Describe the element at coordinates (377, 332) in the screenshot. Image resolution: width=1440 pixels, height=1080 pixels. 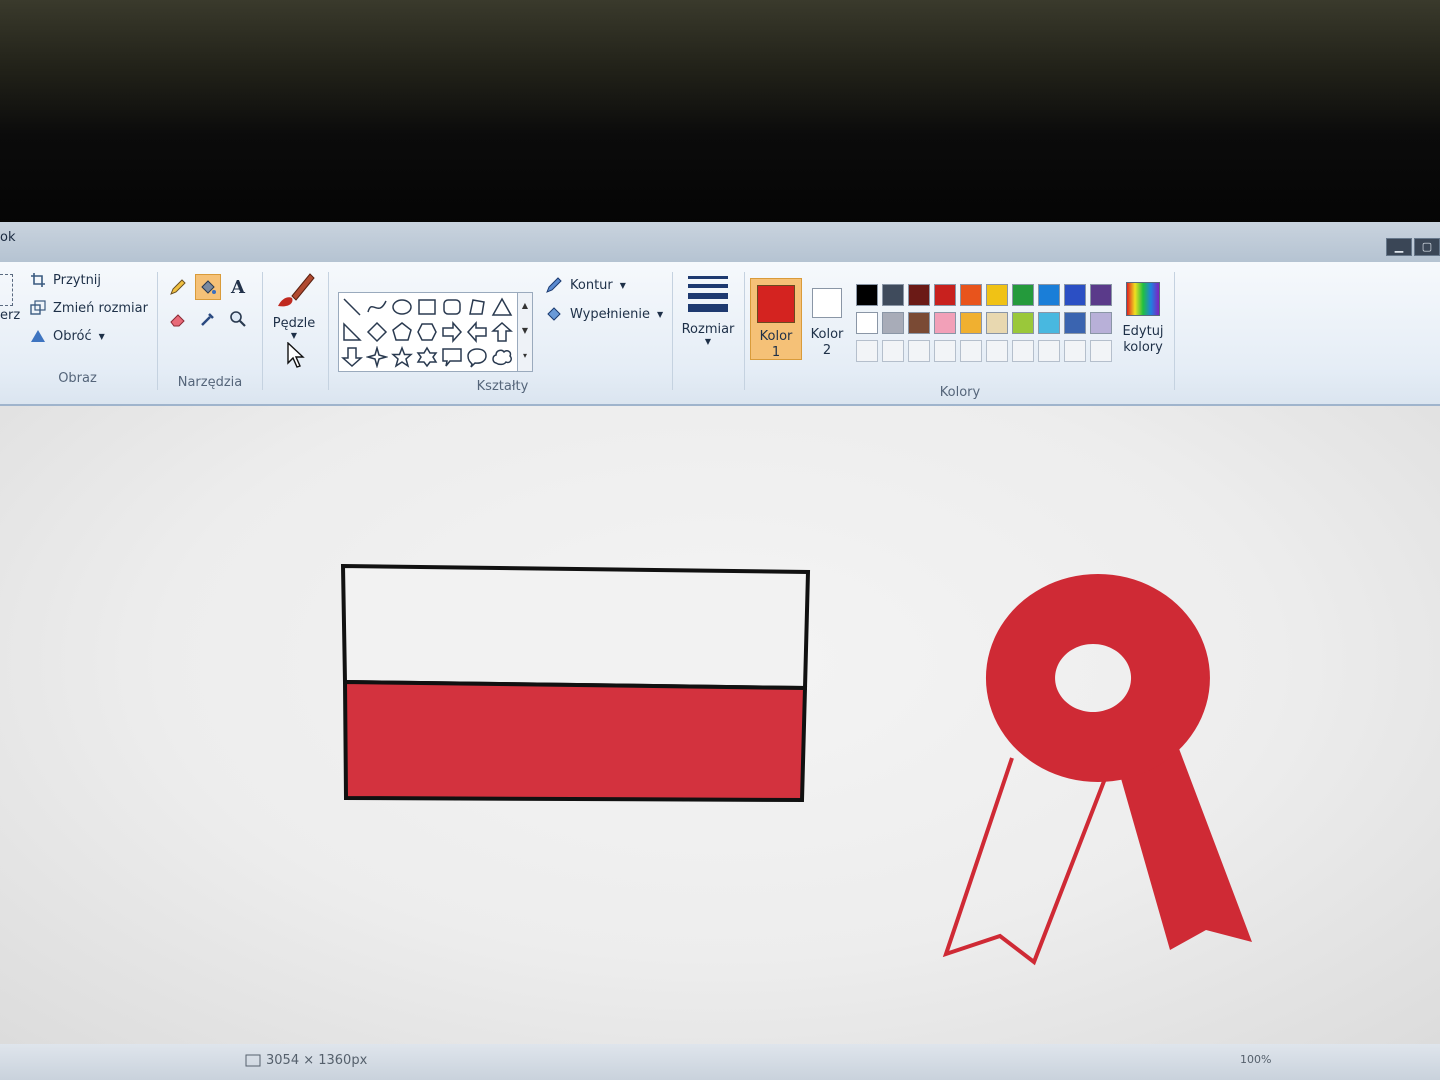
I see `shape-diamond` at that location.